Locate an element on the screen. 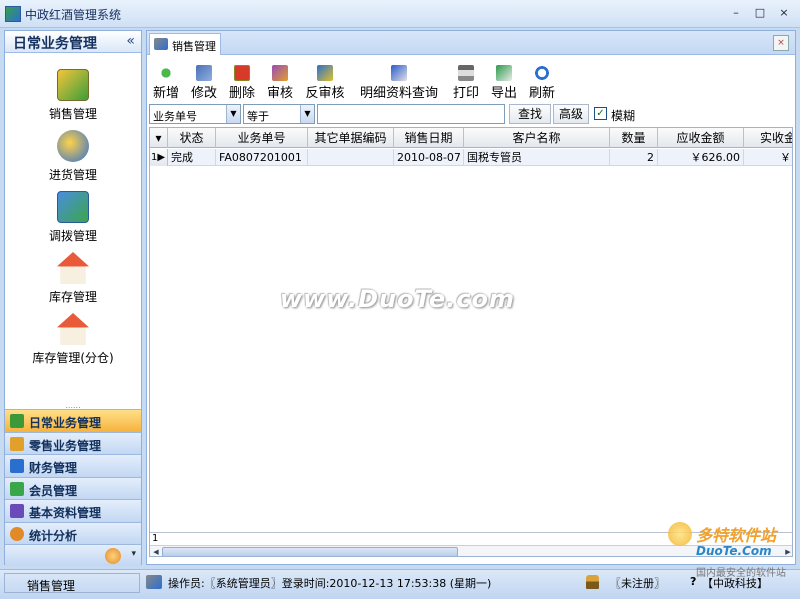  sales-icon is located at coordinates (73, 85).